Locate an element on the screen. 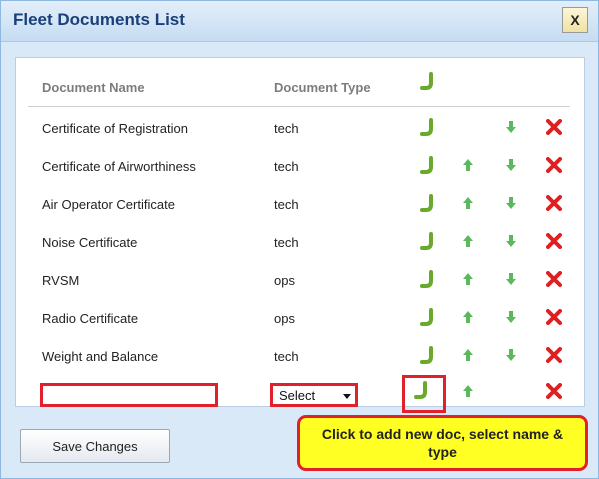  chevron-down-icon is located at coordinates (347, 396).